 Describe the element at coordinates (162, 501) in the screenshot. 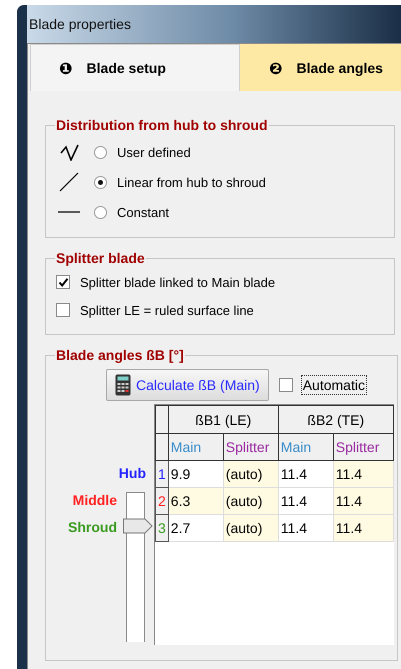

I see `row-number: 2` at that location.